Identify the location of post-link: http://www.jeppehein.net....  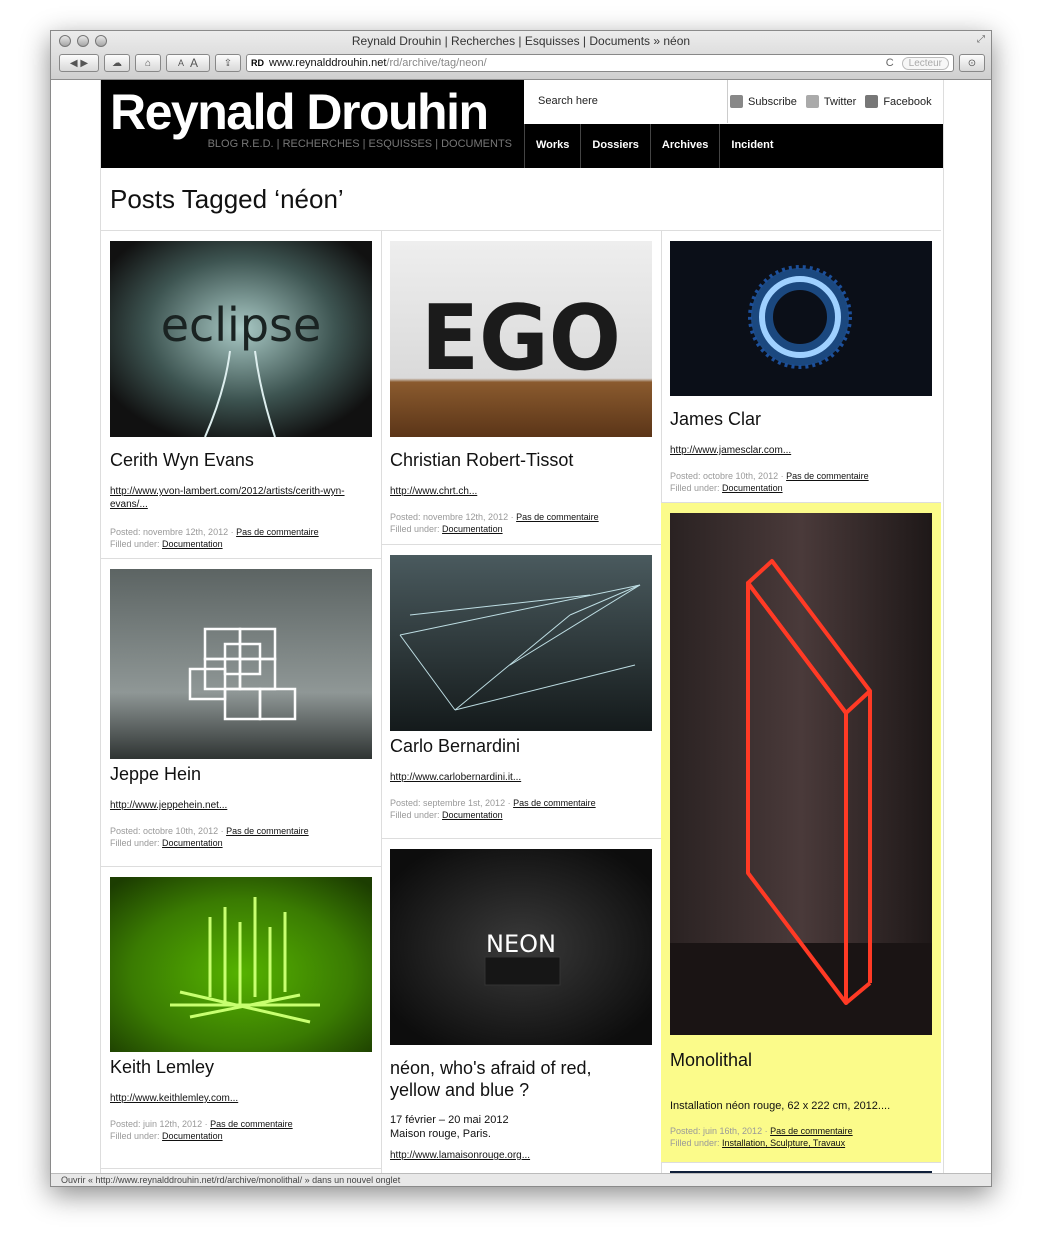
(240, 805).